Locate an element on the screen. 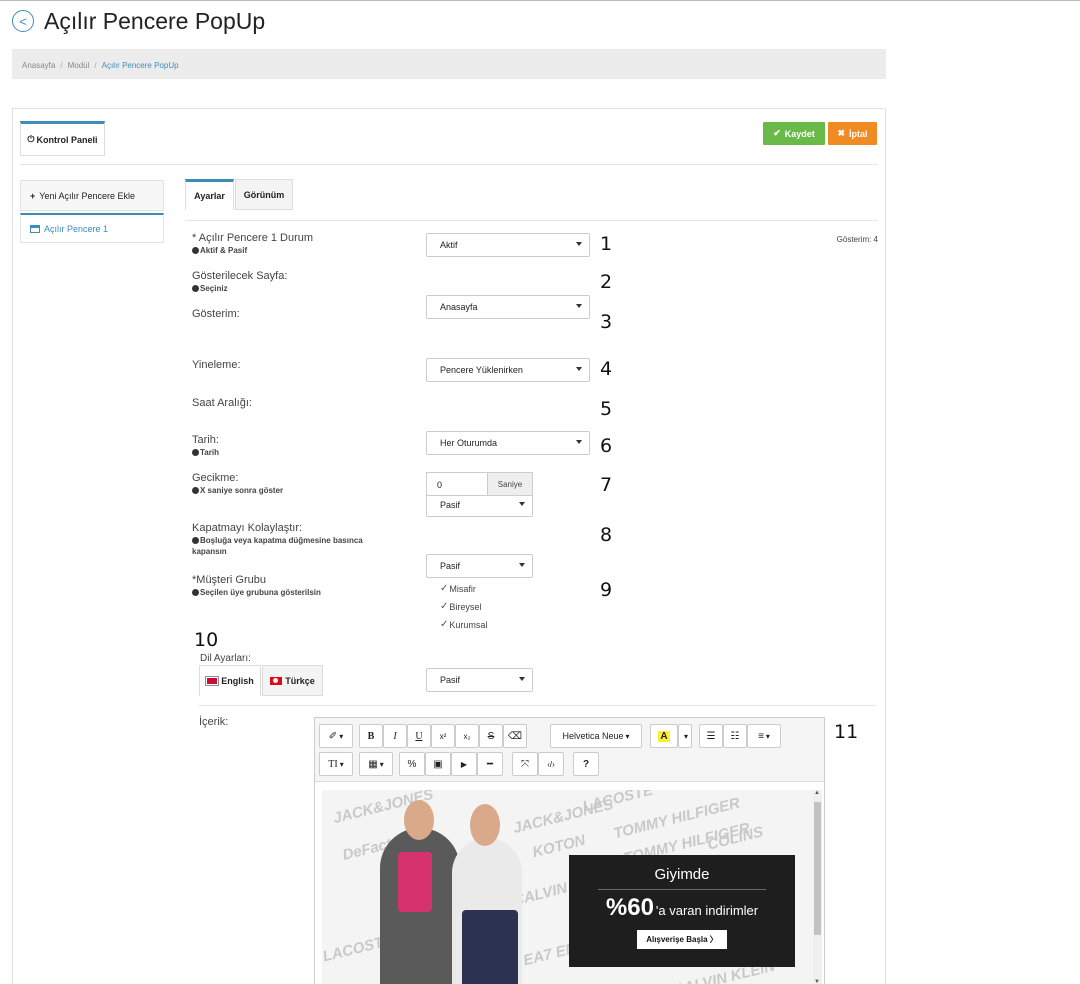  tab-ayarlar: Ayarlar is located at coordinates (209, 194).